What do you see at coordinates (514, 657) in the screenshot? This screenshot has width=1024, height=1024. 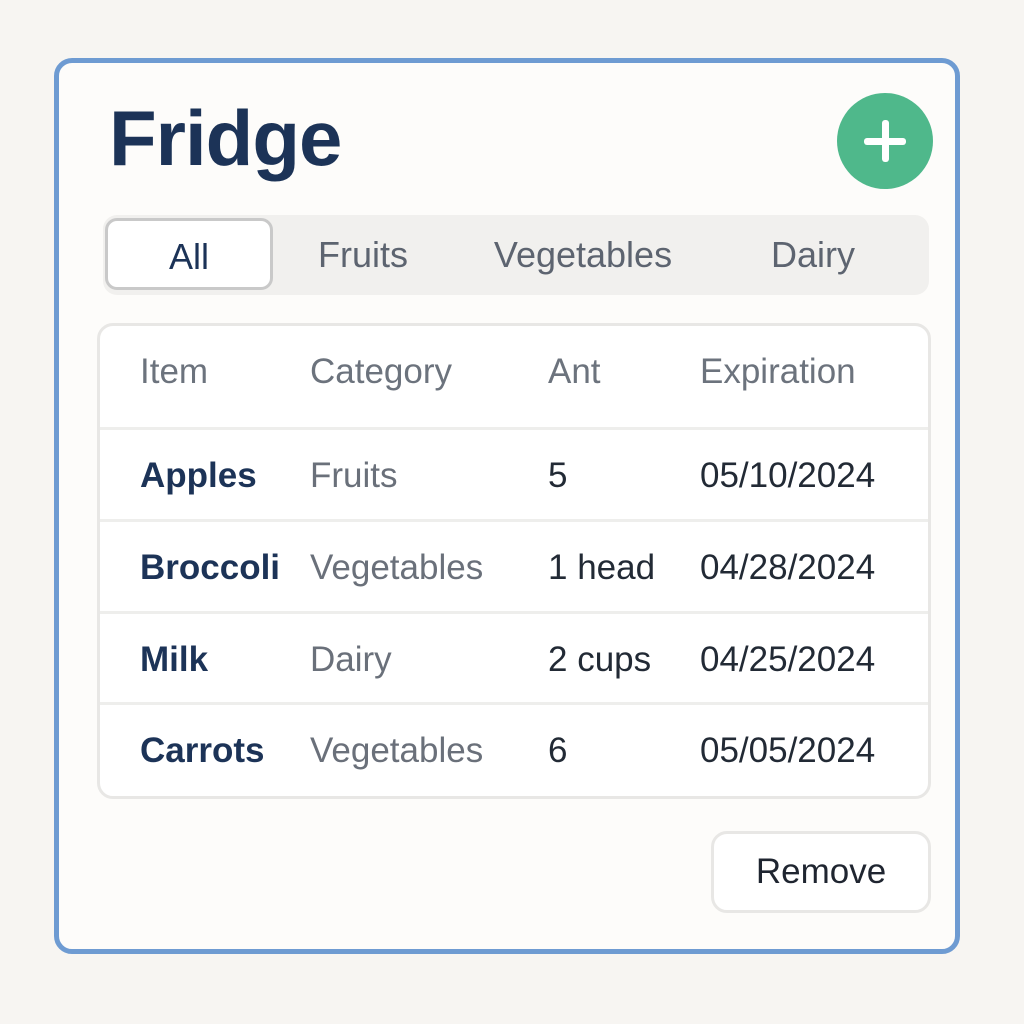 I see `table-row: Milk Dairy 2 cups 04/25/2024` at bounding box center [514, 657].